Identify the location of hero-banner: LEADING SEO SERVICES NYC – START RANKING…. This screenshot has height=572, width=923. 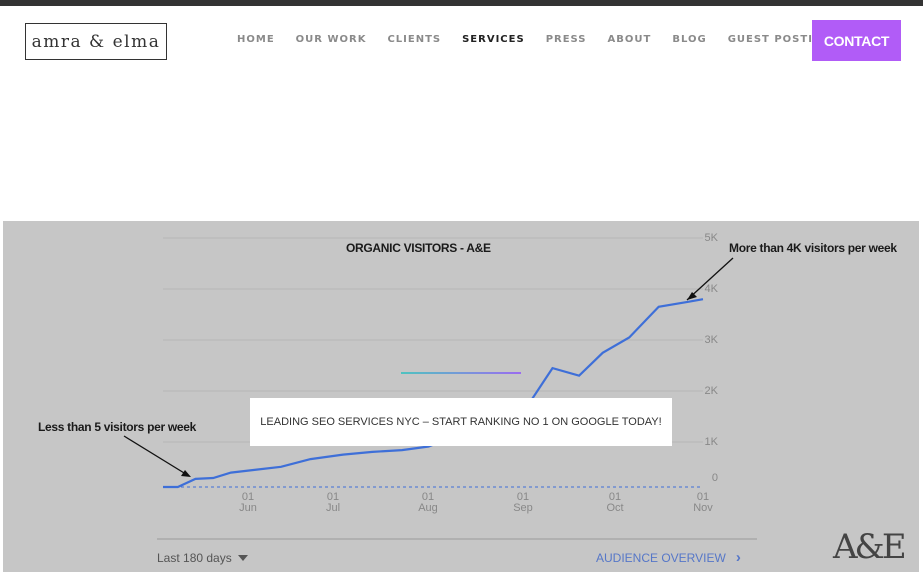
(461, 422).